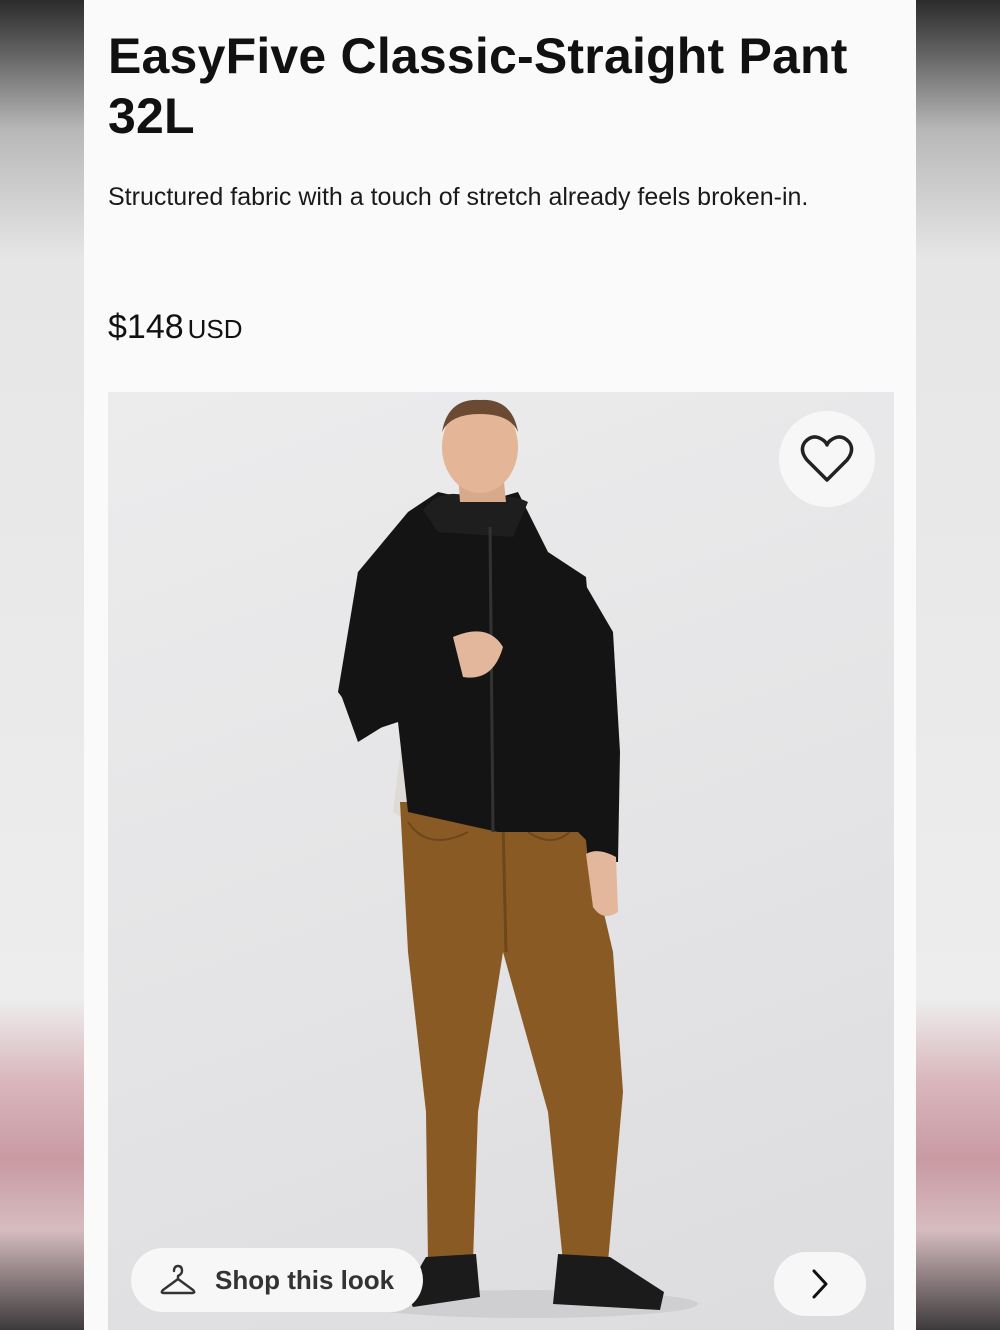  Describe the element at coordinates (215, 329) in the screenshot. I see `price-currency: USD` at that location.